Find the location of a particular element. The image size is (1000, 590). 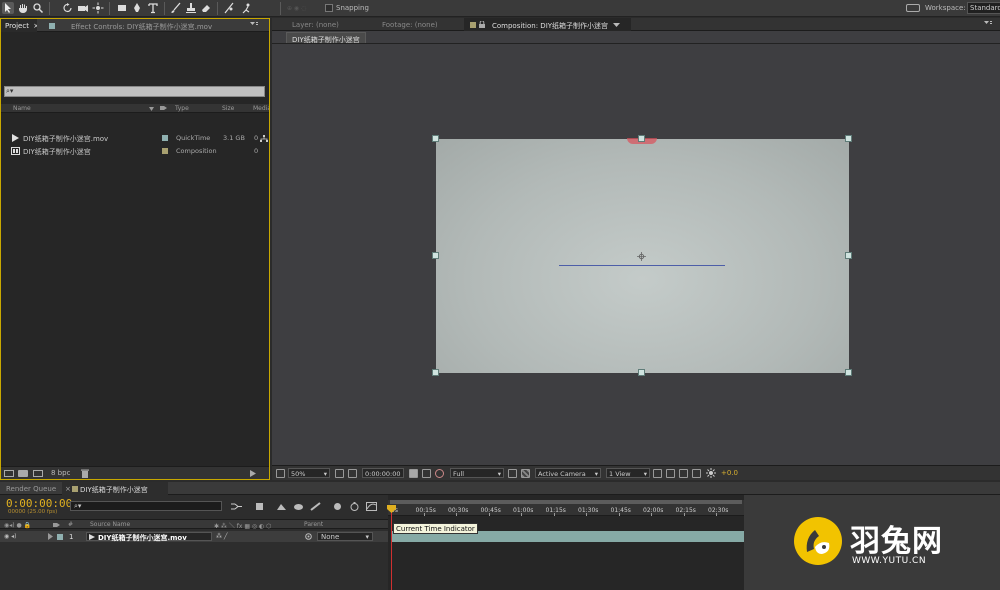

magnification-dropdown: 50% ▾ is located at coordinates (309, 473).